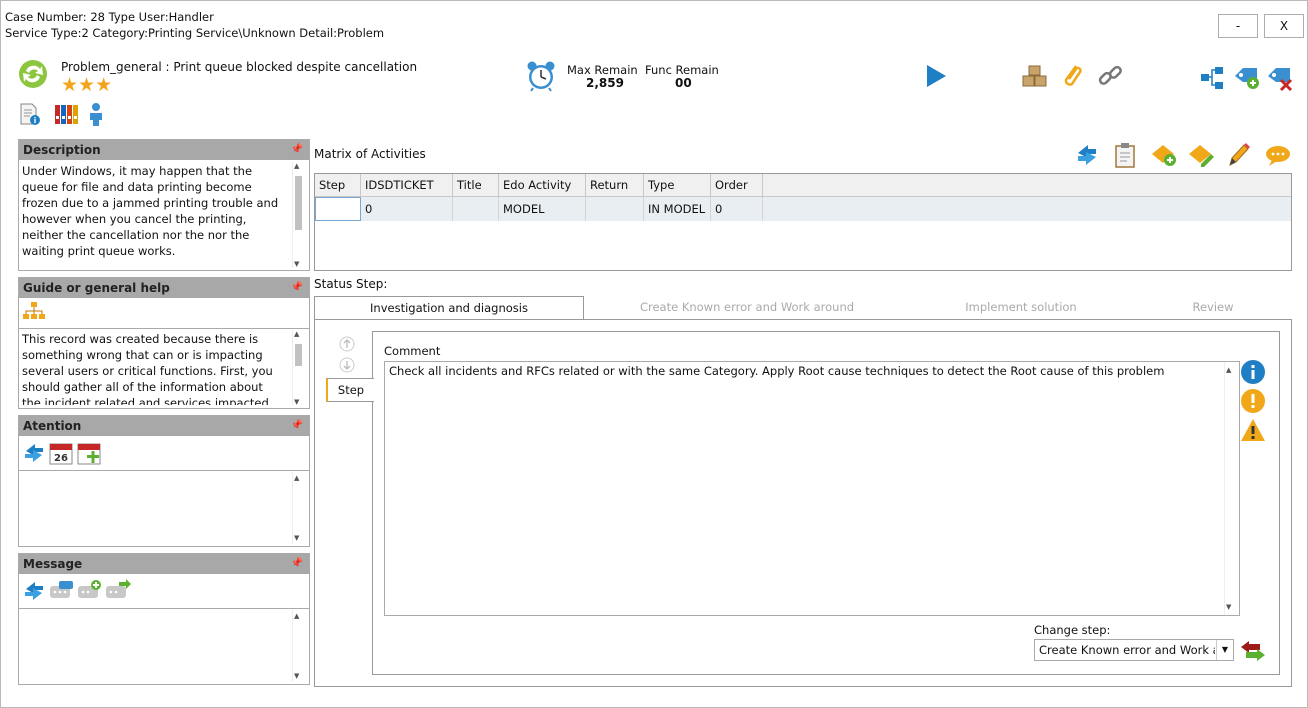  What do you see at coordinates (1238, 26) in the screenshot?
I see `minimize-button: -` at bounding box center [1238, 26].